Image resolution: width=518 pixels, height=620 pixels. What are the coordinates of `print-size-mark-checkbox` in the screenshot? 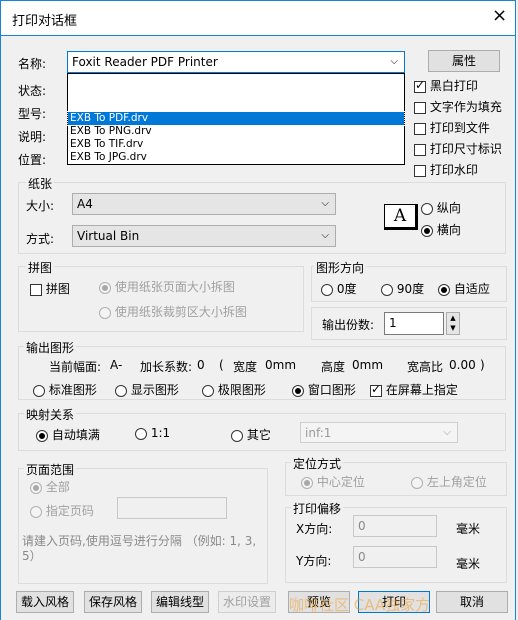 It's located at (420, 149).